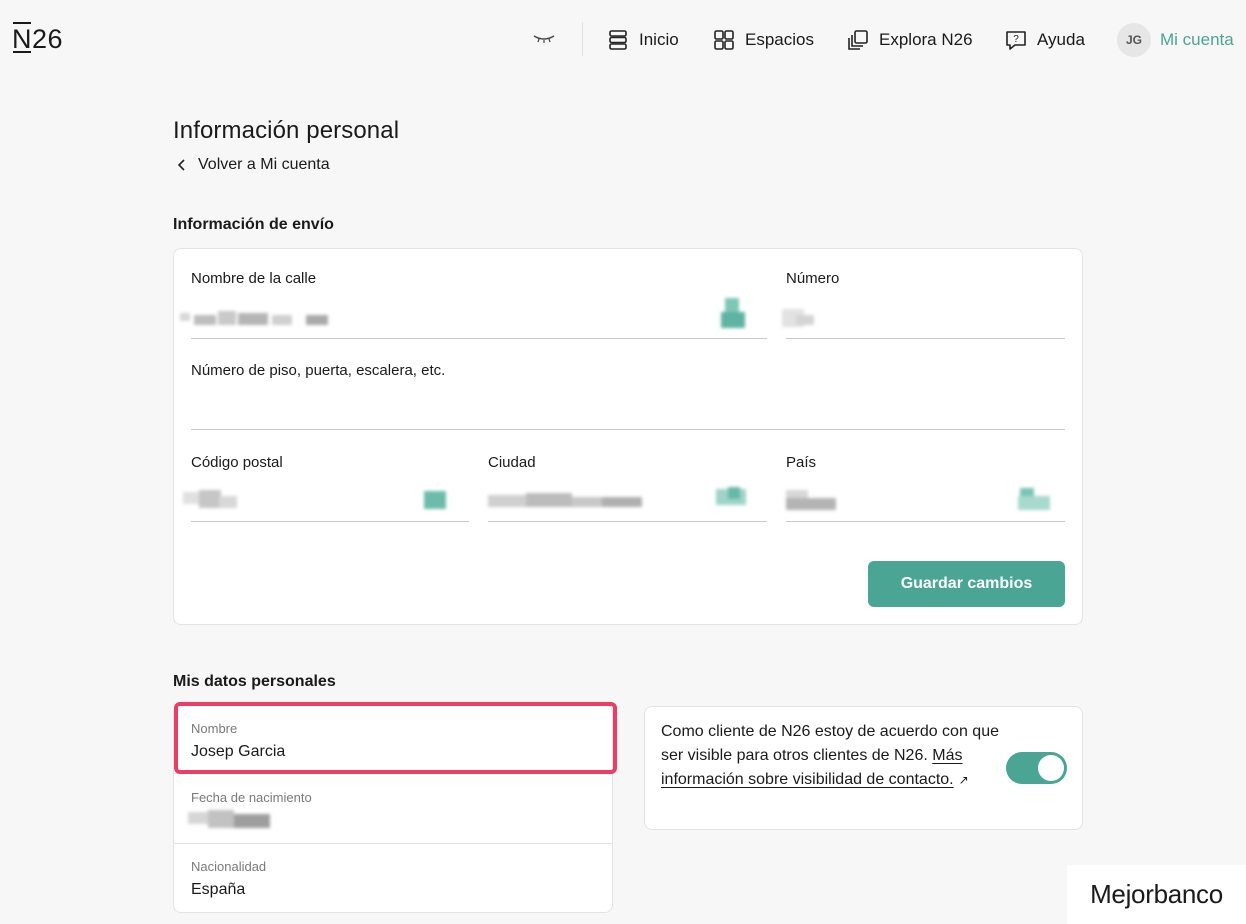  What do you see at coordinates (801, 462) in the screenshot?
I see `country-label: País` at bounding box center [801, 462].